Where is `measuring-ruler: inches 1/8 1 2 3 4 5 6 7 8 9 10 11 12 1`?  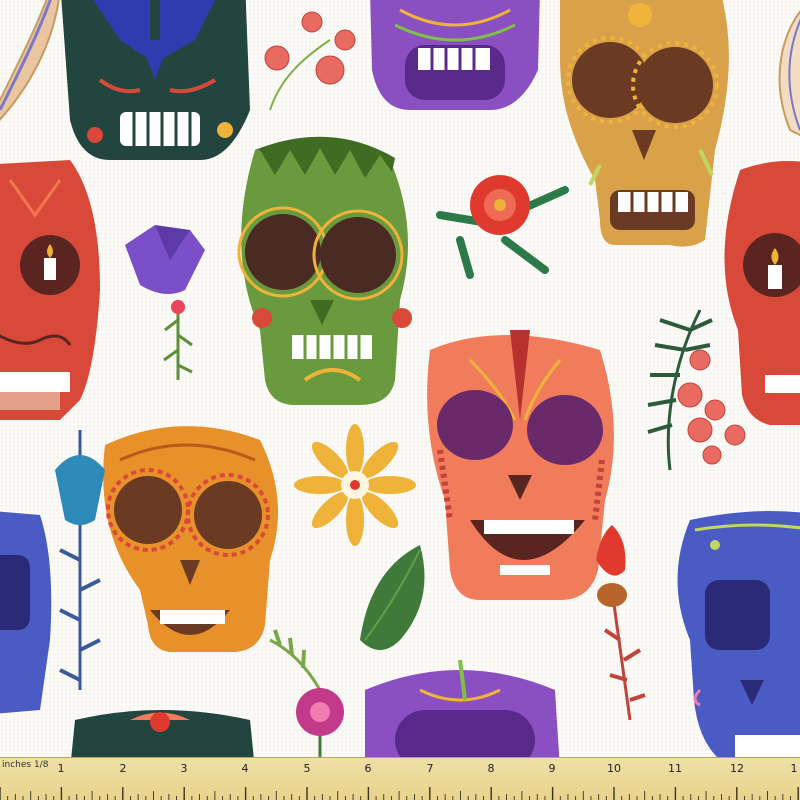
measuring-ruler: inches 1/8 1 2 3 4 5 6 7 8 9 10 11 12 1 is located at coordinates (400, 778).